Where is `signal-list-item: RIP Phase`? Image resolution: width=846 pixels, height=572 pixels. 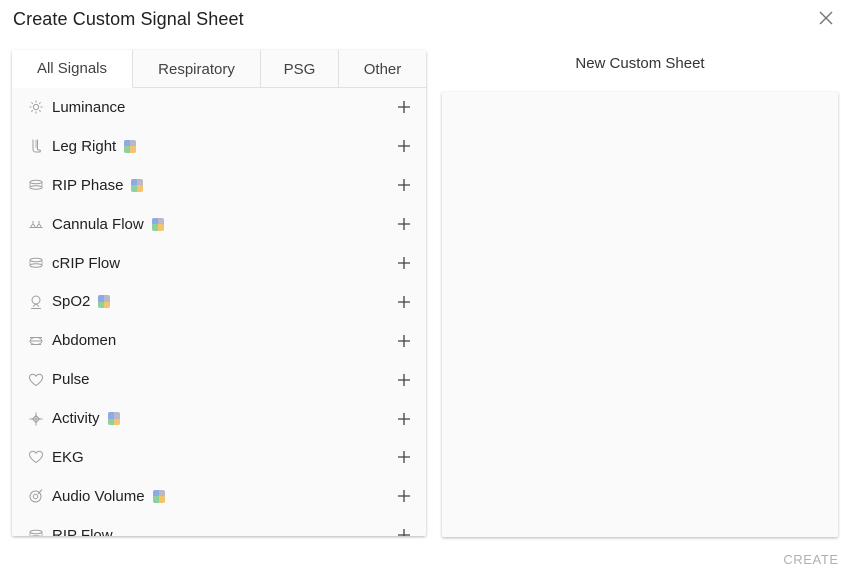
signal-list-item: RIP Phase is located at coordinates (219, 185).